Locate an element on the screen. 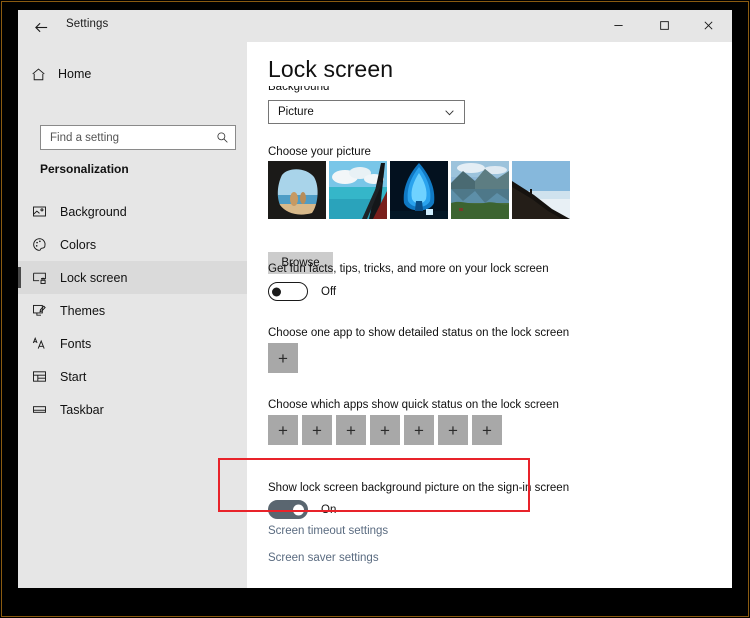 This screenshot has height=618, width=750. sidebar-item-label: Fonts is located at coordinates (76, 343).